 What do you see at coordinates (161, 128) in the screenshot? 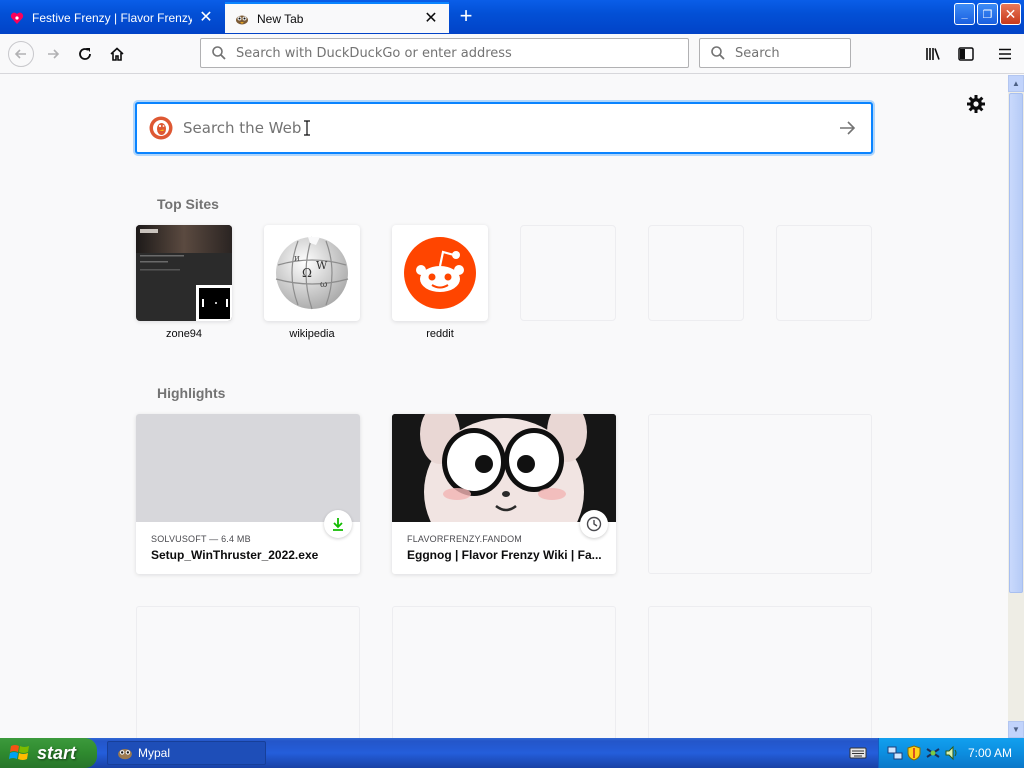
I see `duckduckgo-logo-icon` at bounding box center [161, 128].